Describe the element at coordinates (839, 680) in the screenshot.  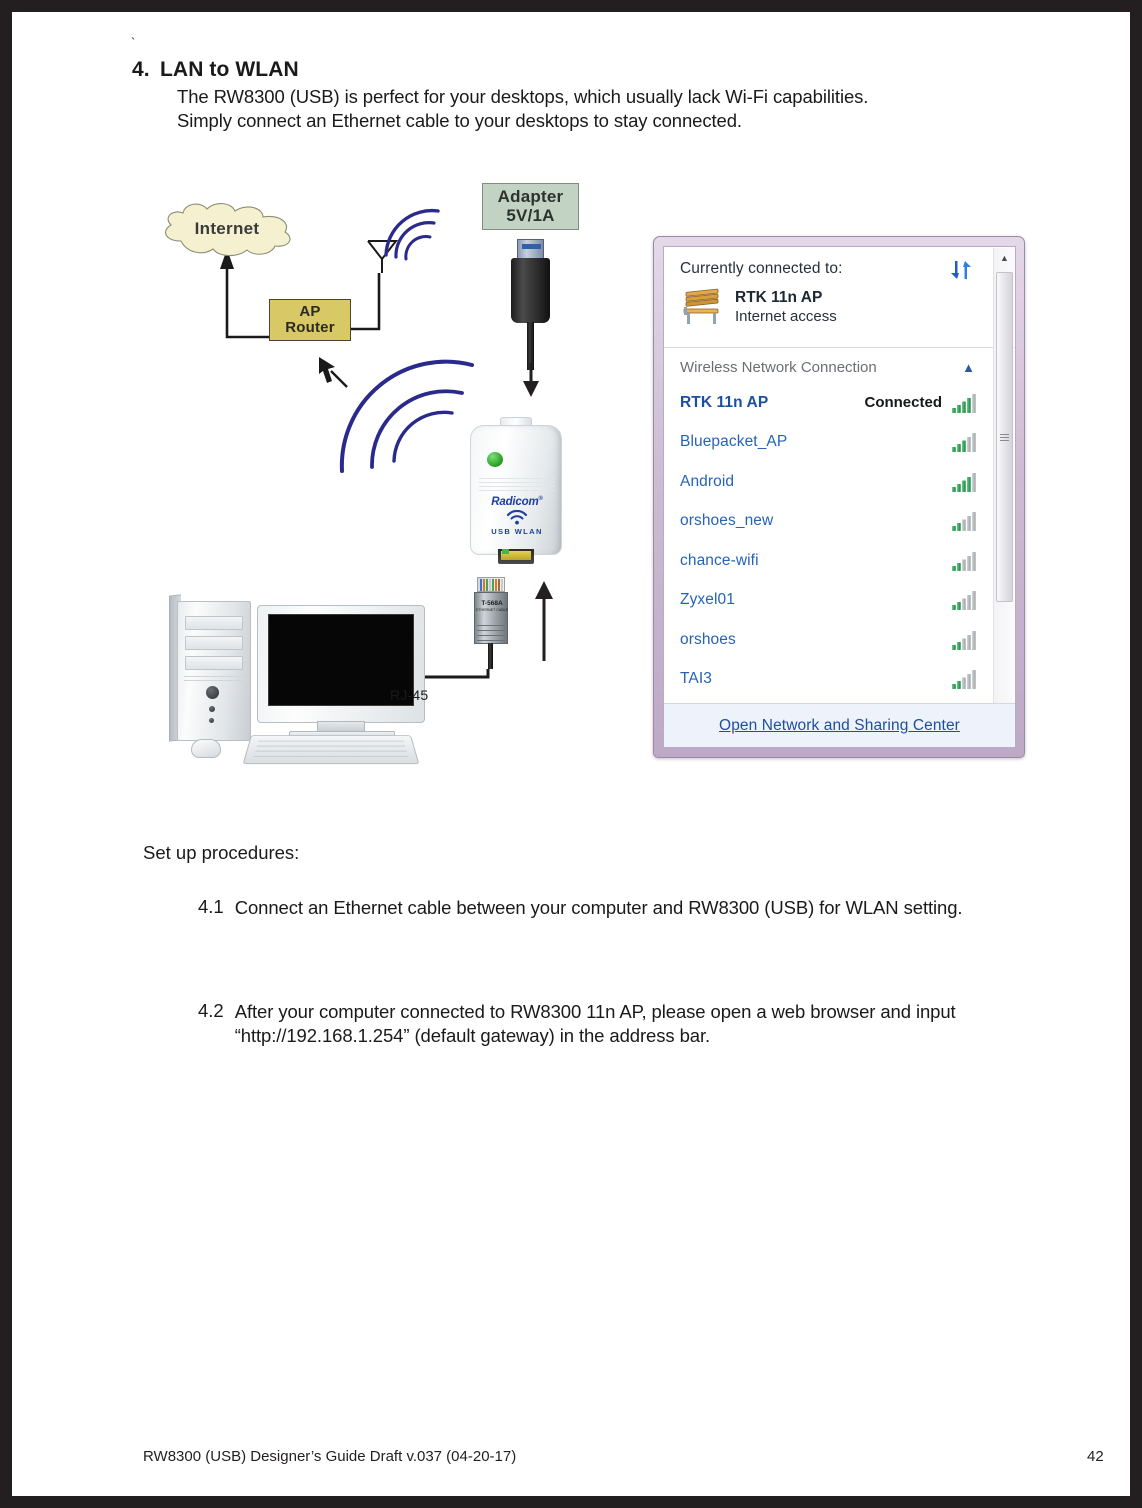
I see `network-list-item: TAI3` at that location.